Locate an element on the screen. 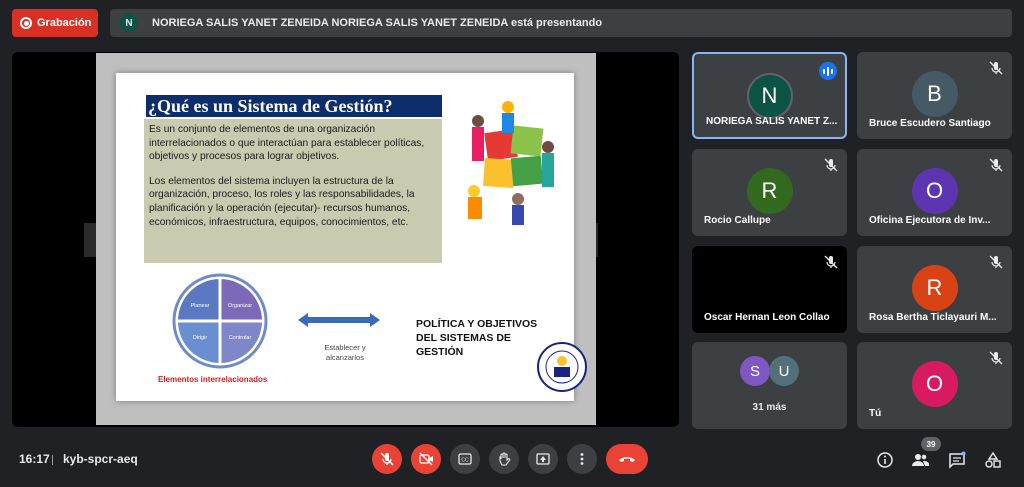  captions-button: CC is located at coordinates (465, 459).